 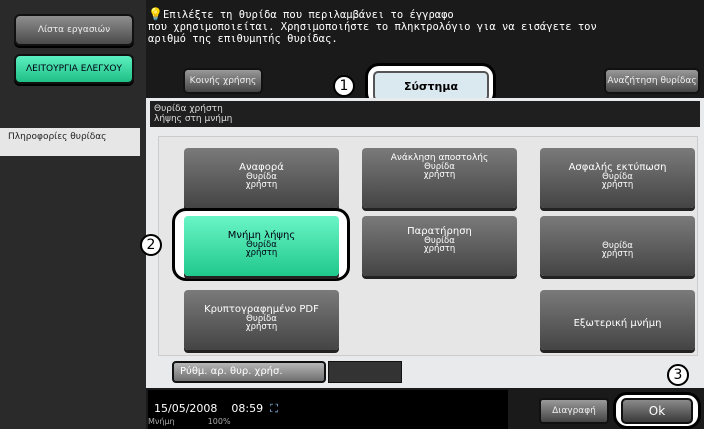 What do you see at coordinates (186, 408) in the screenshot?
I see `status-date: 15/05/2008` at bounding box center [186, 408].